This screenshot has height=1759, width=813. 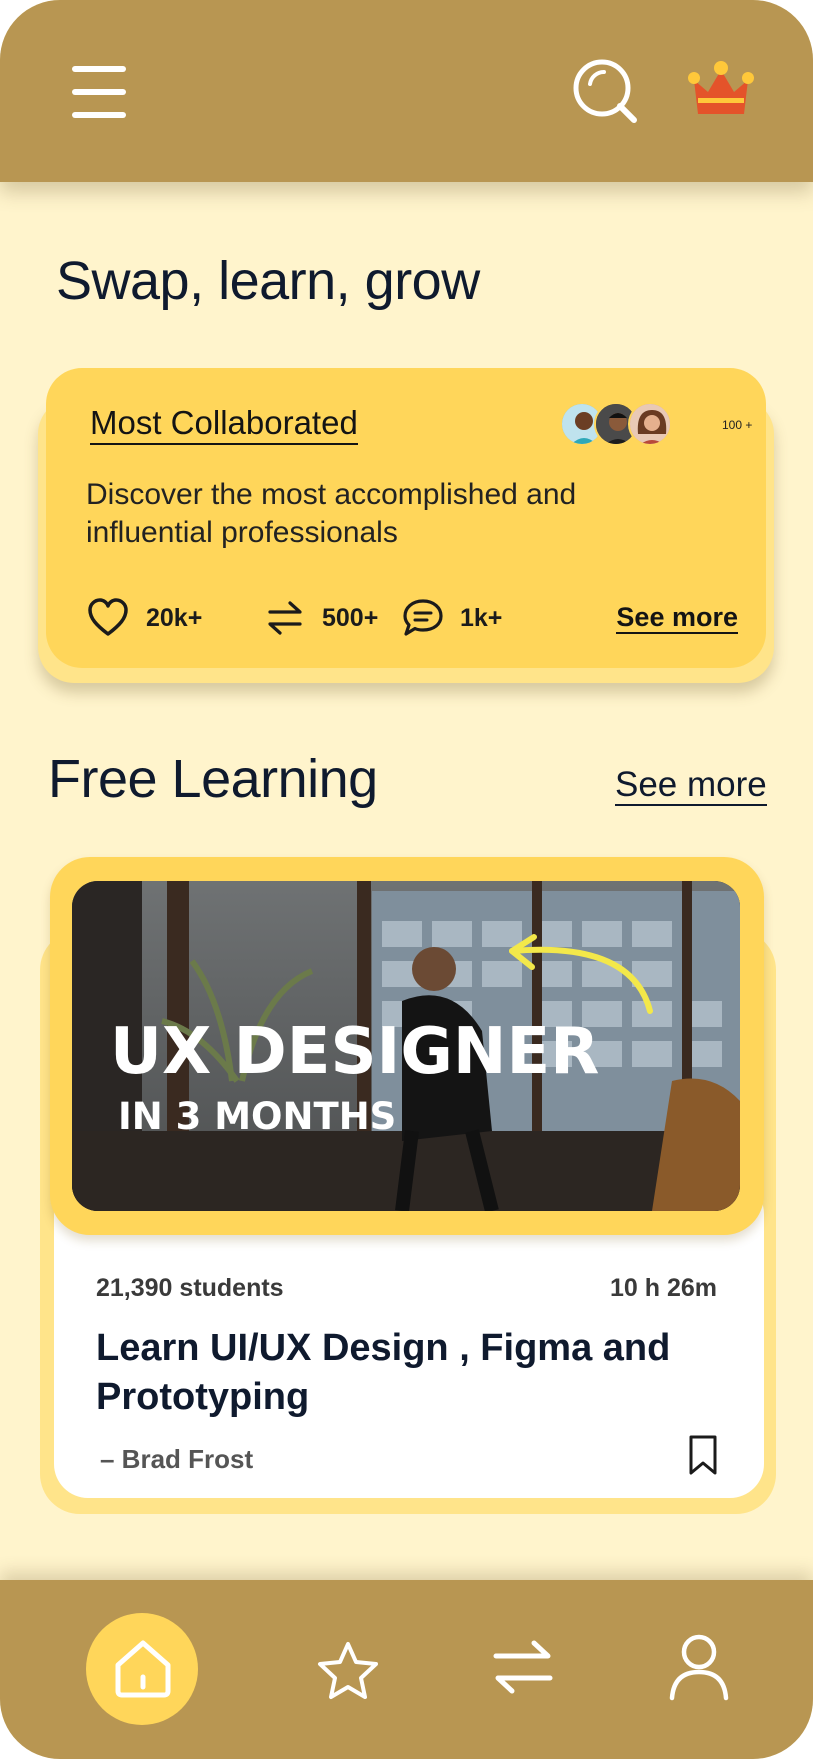 I want to click on avatar-count: 100 +, so click(x=737, y=425).